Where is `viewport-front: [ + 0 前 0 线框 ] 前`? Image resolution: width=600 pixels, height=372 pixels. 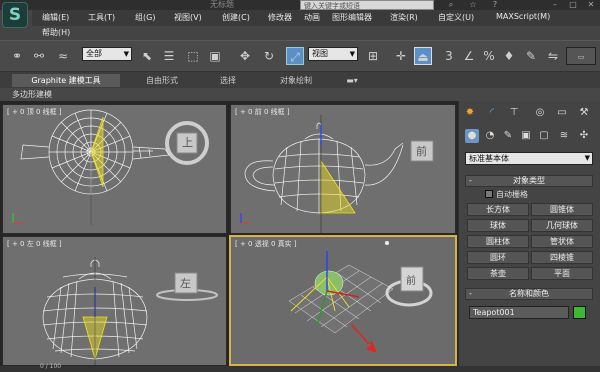
viewport-front: [ + 0 前 0 线框 ] 前 is located at coordinates (343, 169).